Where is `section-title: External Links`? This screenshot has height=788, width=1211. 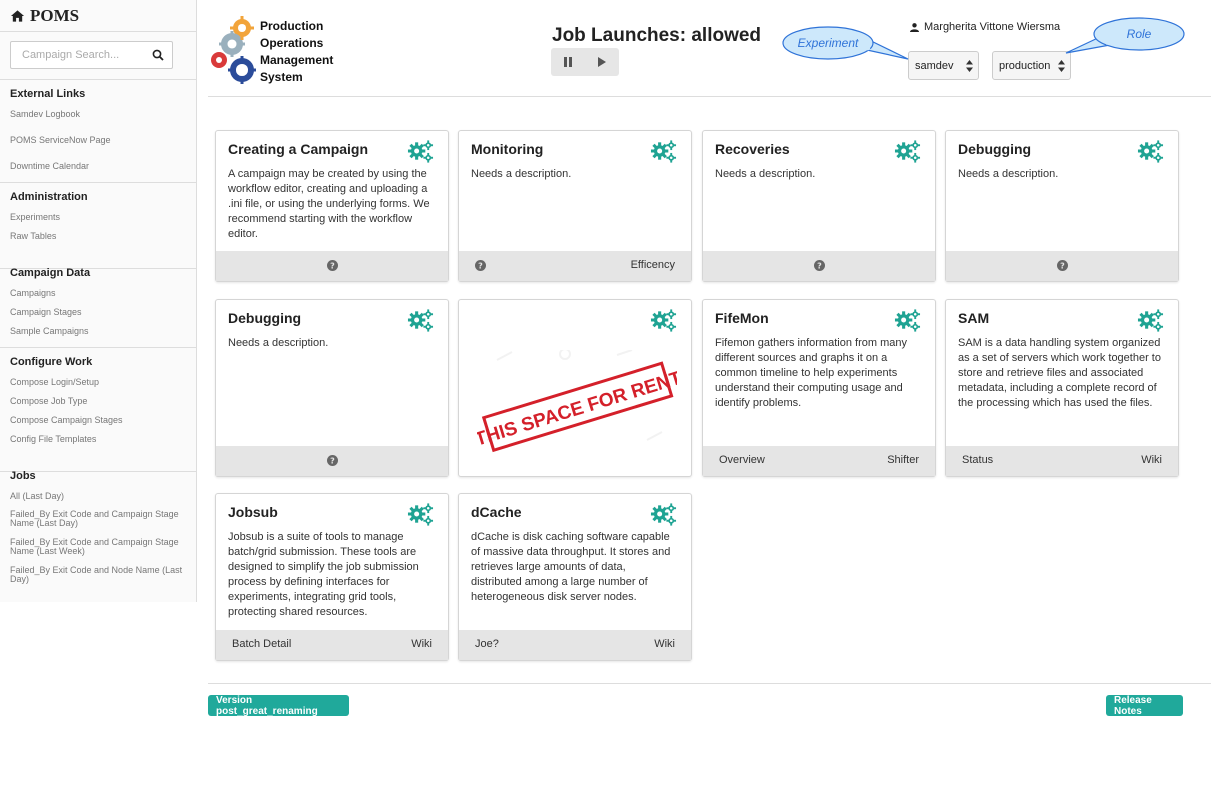 section-title: External Links is located at coordinates (48, 94).